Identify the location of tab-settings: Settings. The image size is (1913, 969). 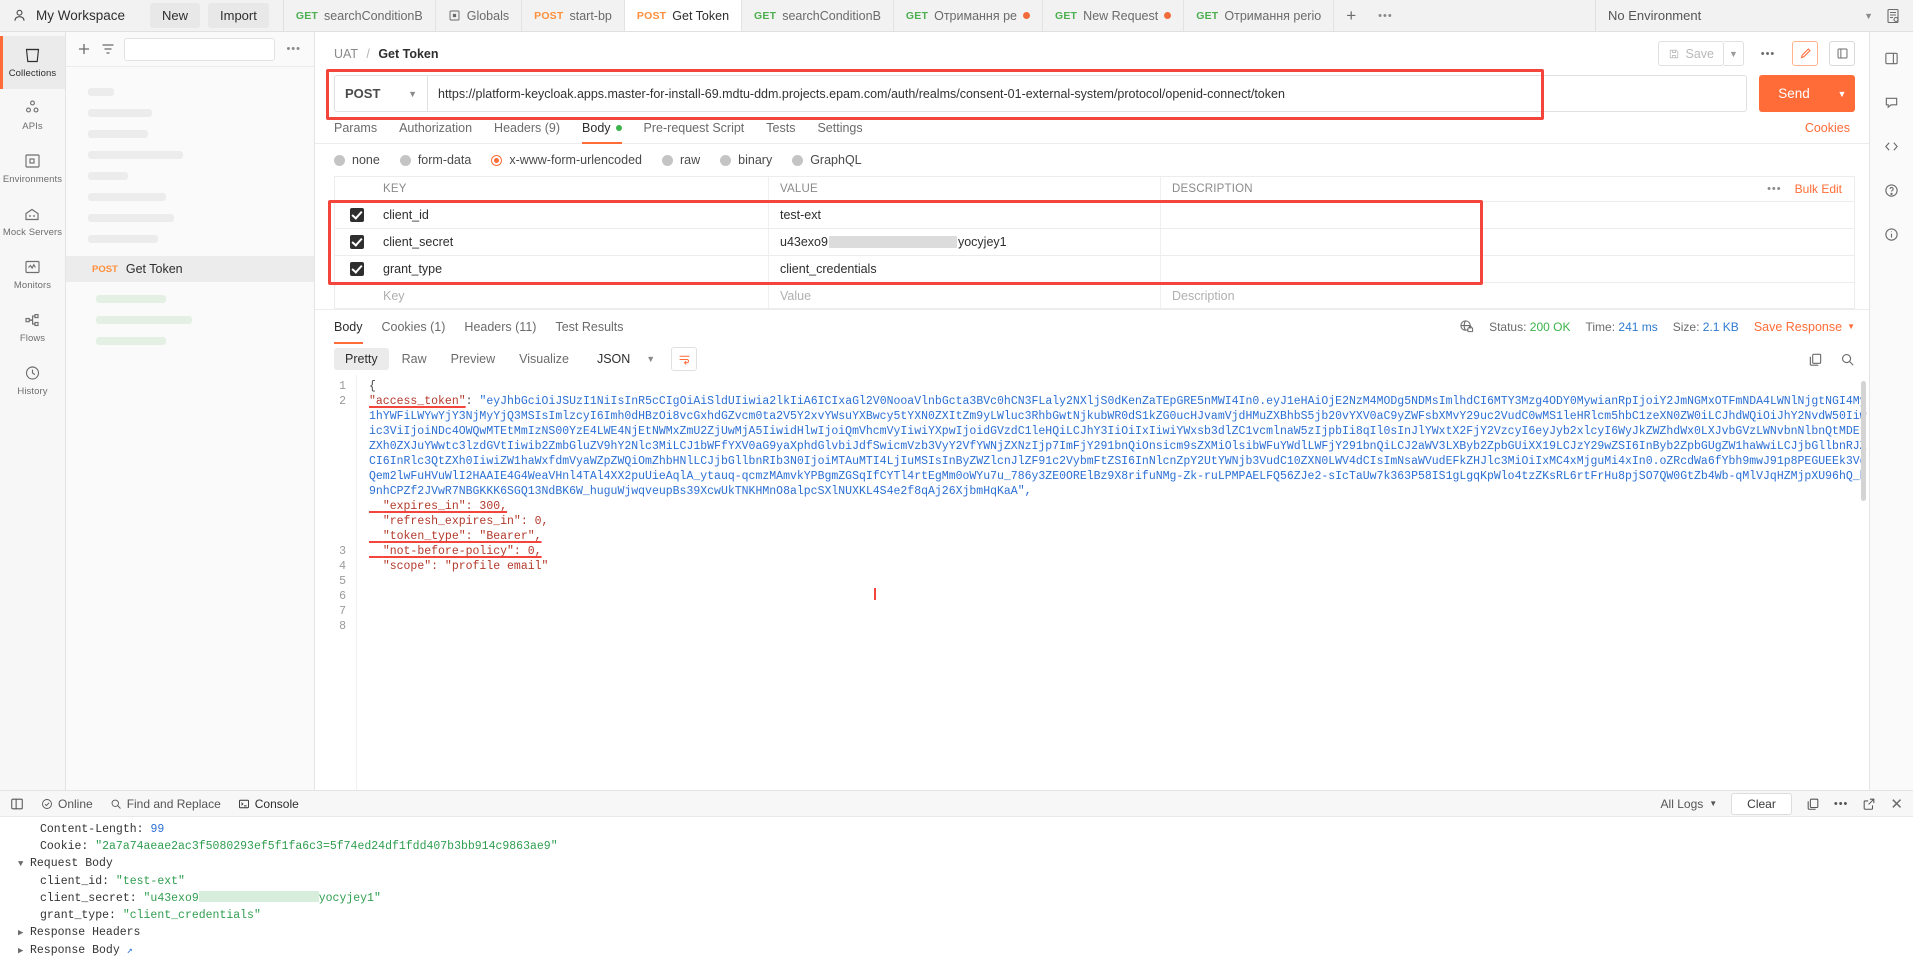
(839, 128).